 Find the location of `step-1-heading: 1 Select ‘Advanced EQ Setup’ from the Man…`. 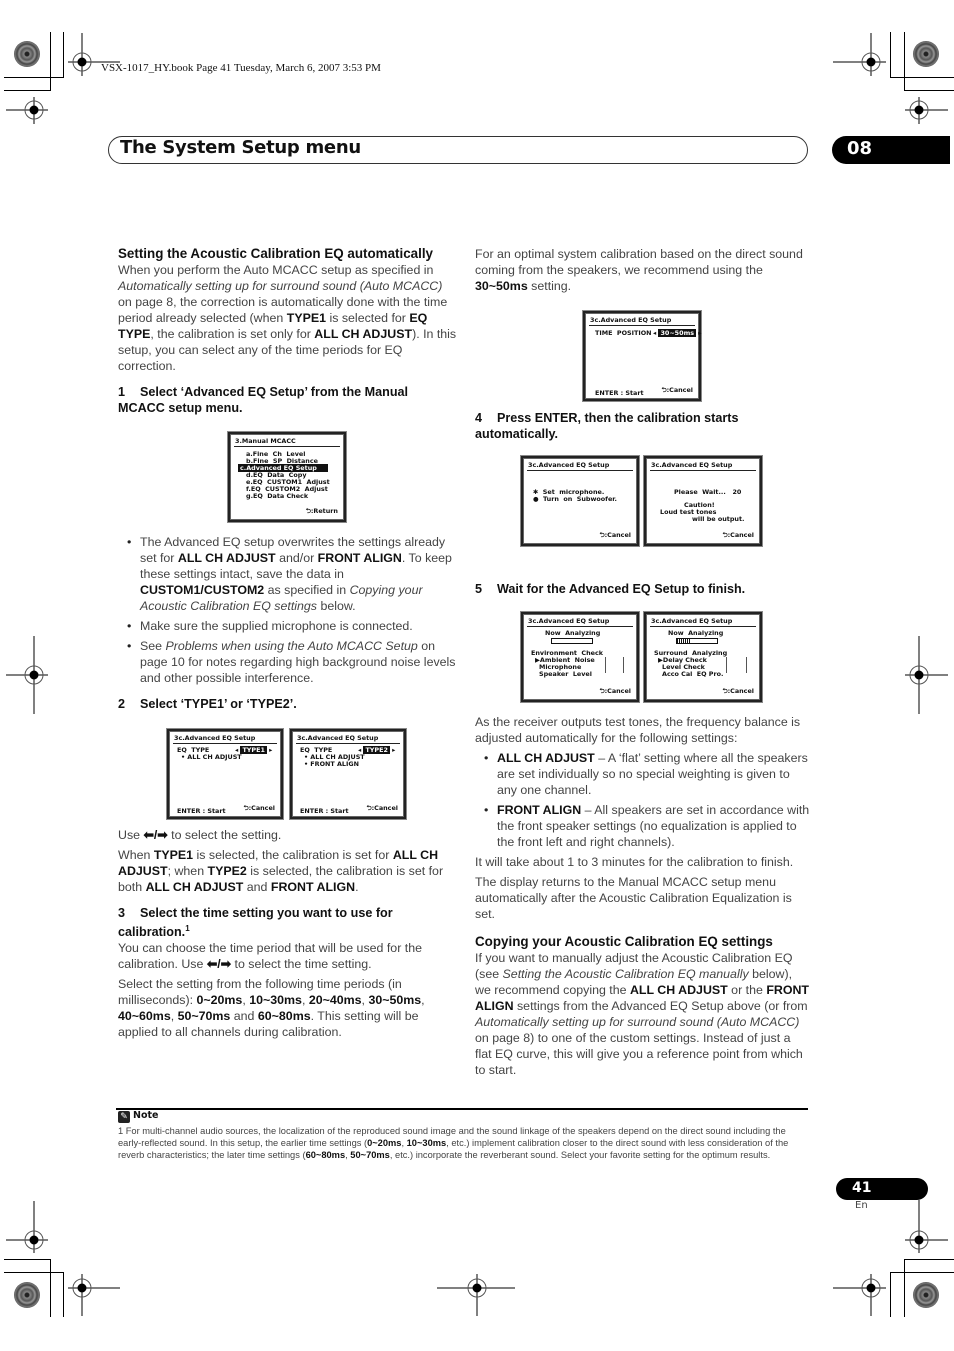

step-1-heading: 1 Select ‘Advanced EQ Setup’ from the Man… is located at coordinates (263, 400).